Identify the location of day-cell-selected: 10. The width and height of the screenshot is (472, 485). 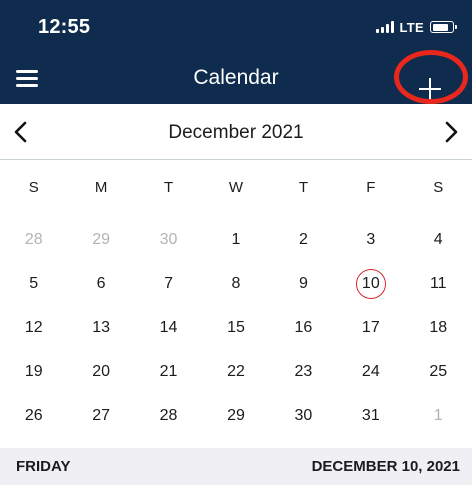
(370, 284).